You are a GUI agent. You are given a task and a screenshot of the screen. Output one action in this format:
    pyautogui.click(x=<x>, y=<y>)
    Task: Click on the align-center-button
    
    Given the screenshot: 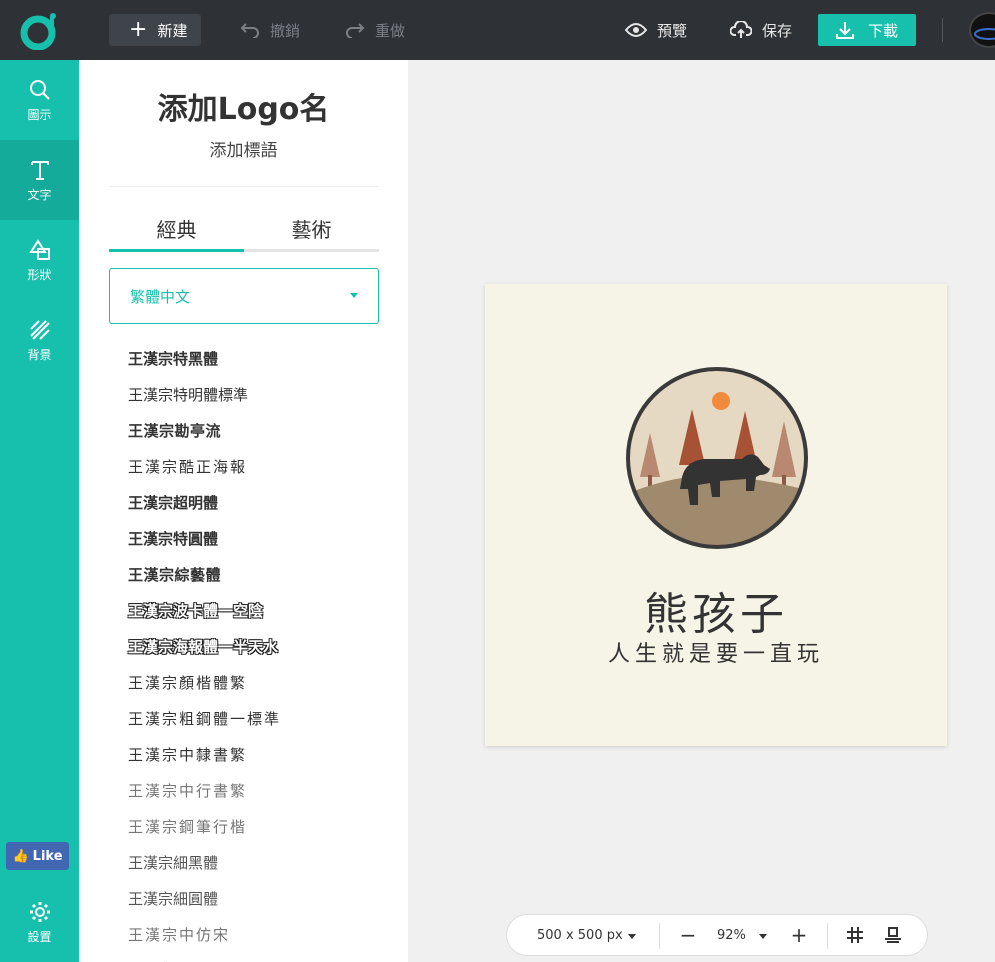 What is the action you would take?
    pyautogui.click(x=893, y=935)
    